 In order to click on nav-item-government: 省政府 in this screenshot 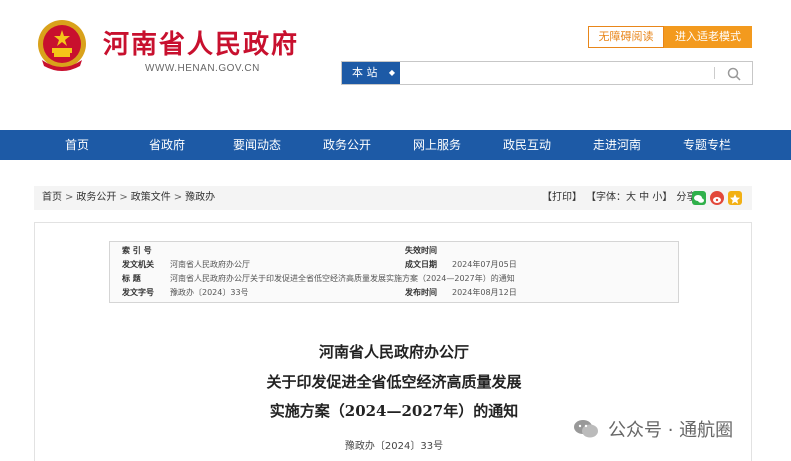, I will do `click(167, 145)`.